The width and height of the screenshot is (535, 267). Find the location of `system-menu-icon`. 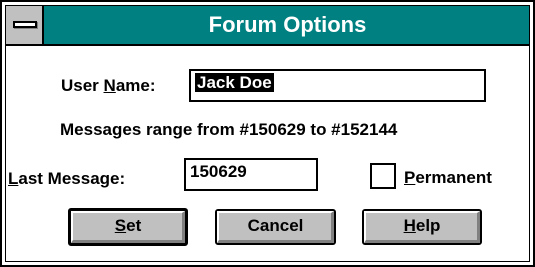

system-menu-icon is located at coordinates (25, 24).